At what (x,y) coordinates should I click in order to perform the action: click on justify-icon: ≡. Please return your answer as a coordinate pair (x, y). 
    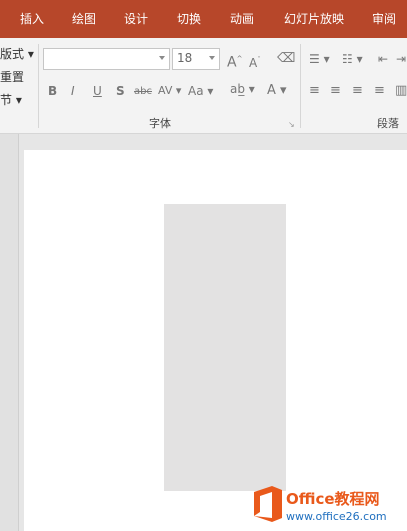
    Looking at the image, I should click on (379, 91).